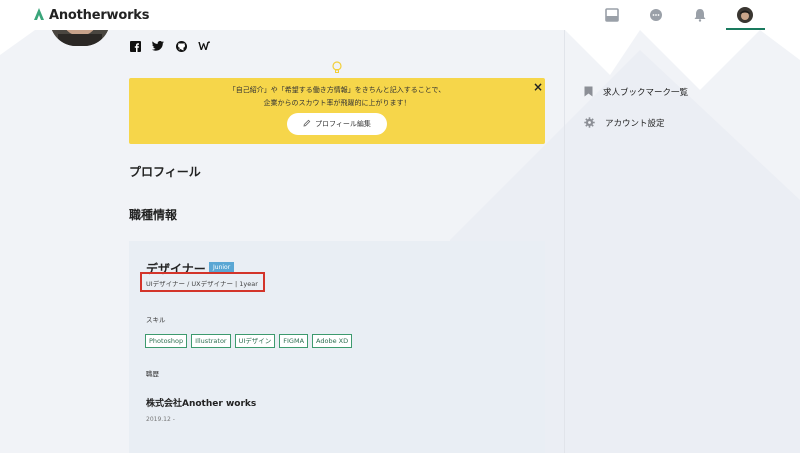  What do you see at coordinates (307, 124) in the screenshot?
I see `pencil-icon` at bounding box center [307, 124].